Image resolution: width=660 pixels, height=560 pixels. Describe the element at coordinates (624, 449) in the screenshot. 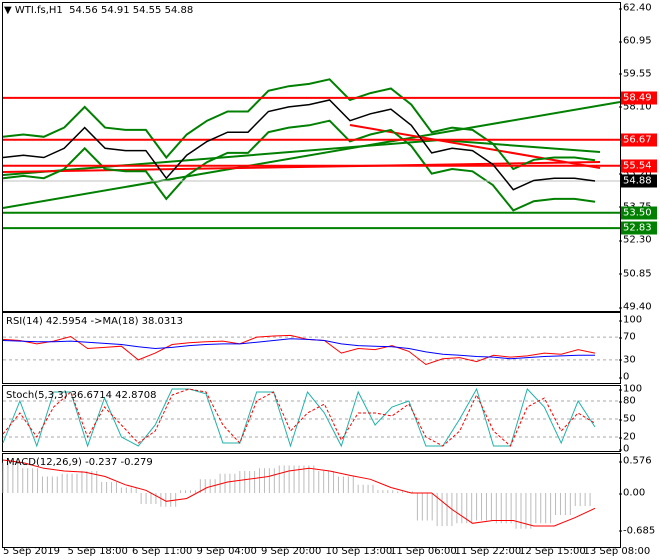

I see `stoch-tick: 0` at that location.